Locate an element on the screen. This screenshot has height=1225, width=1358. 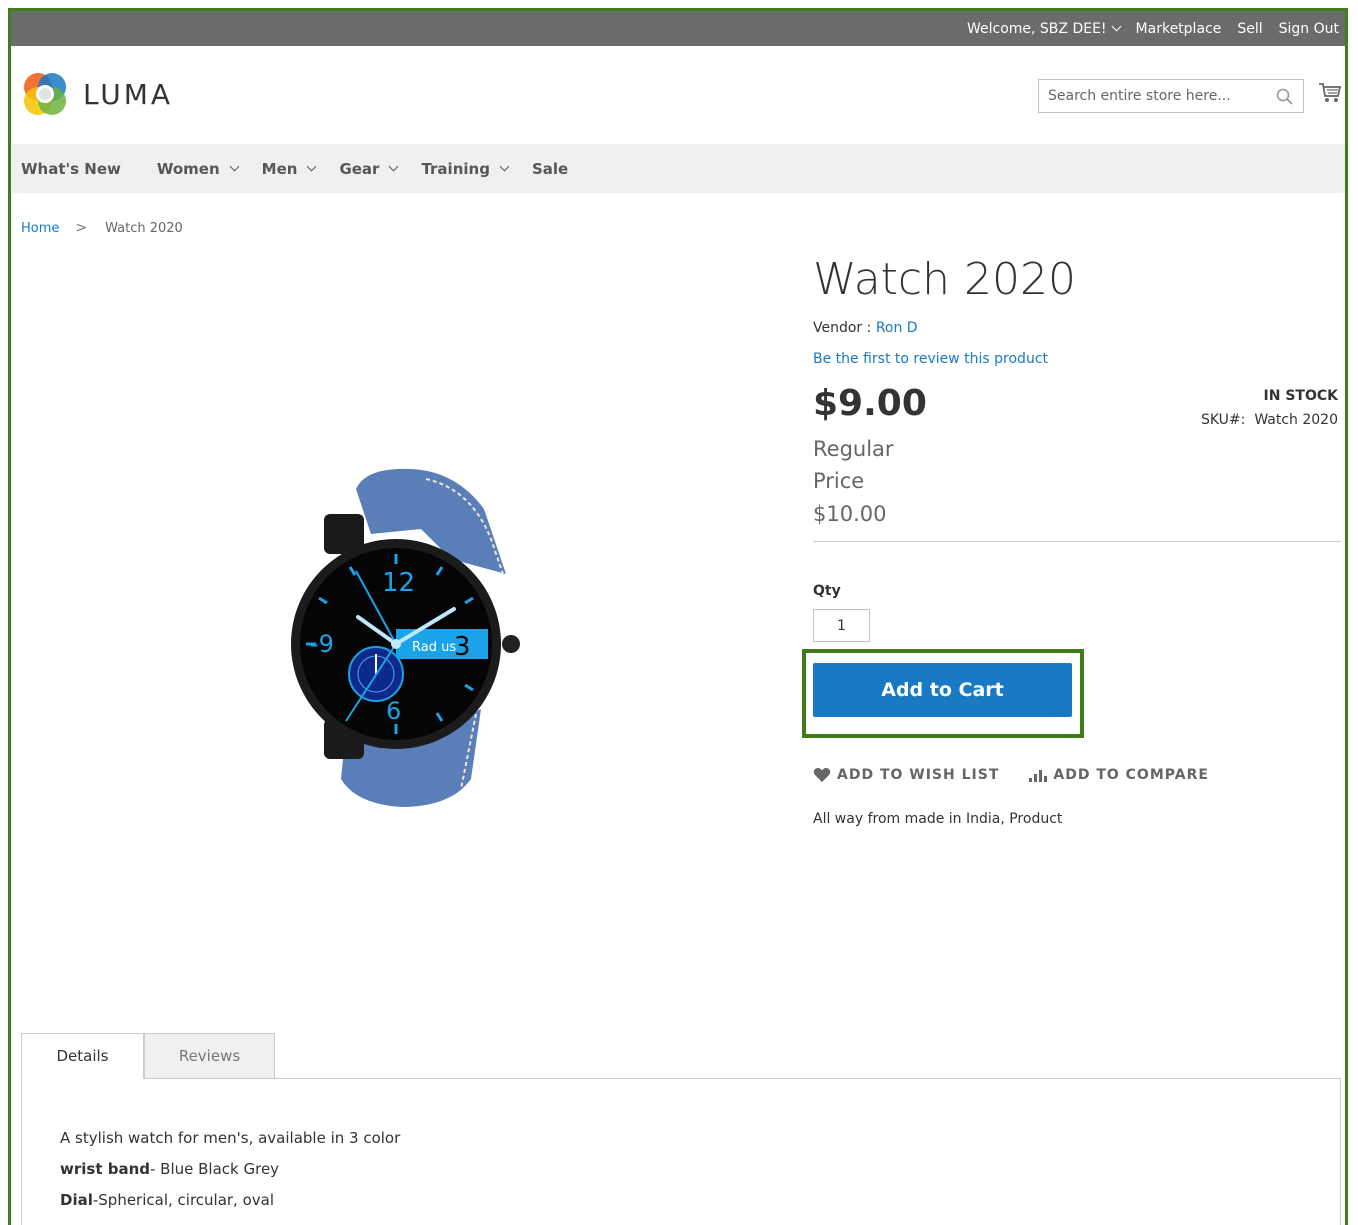
details-line: Dial-Spherical, circular, oval is located at coordinates (167, 1200).